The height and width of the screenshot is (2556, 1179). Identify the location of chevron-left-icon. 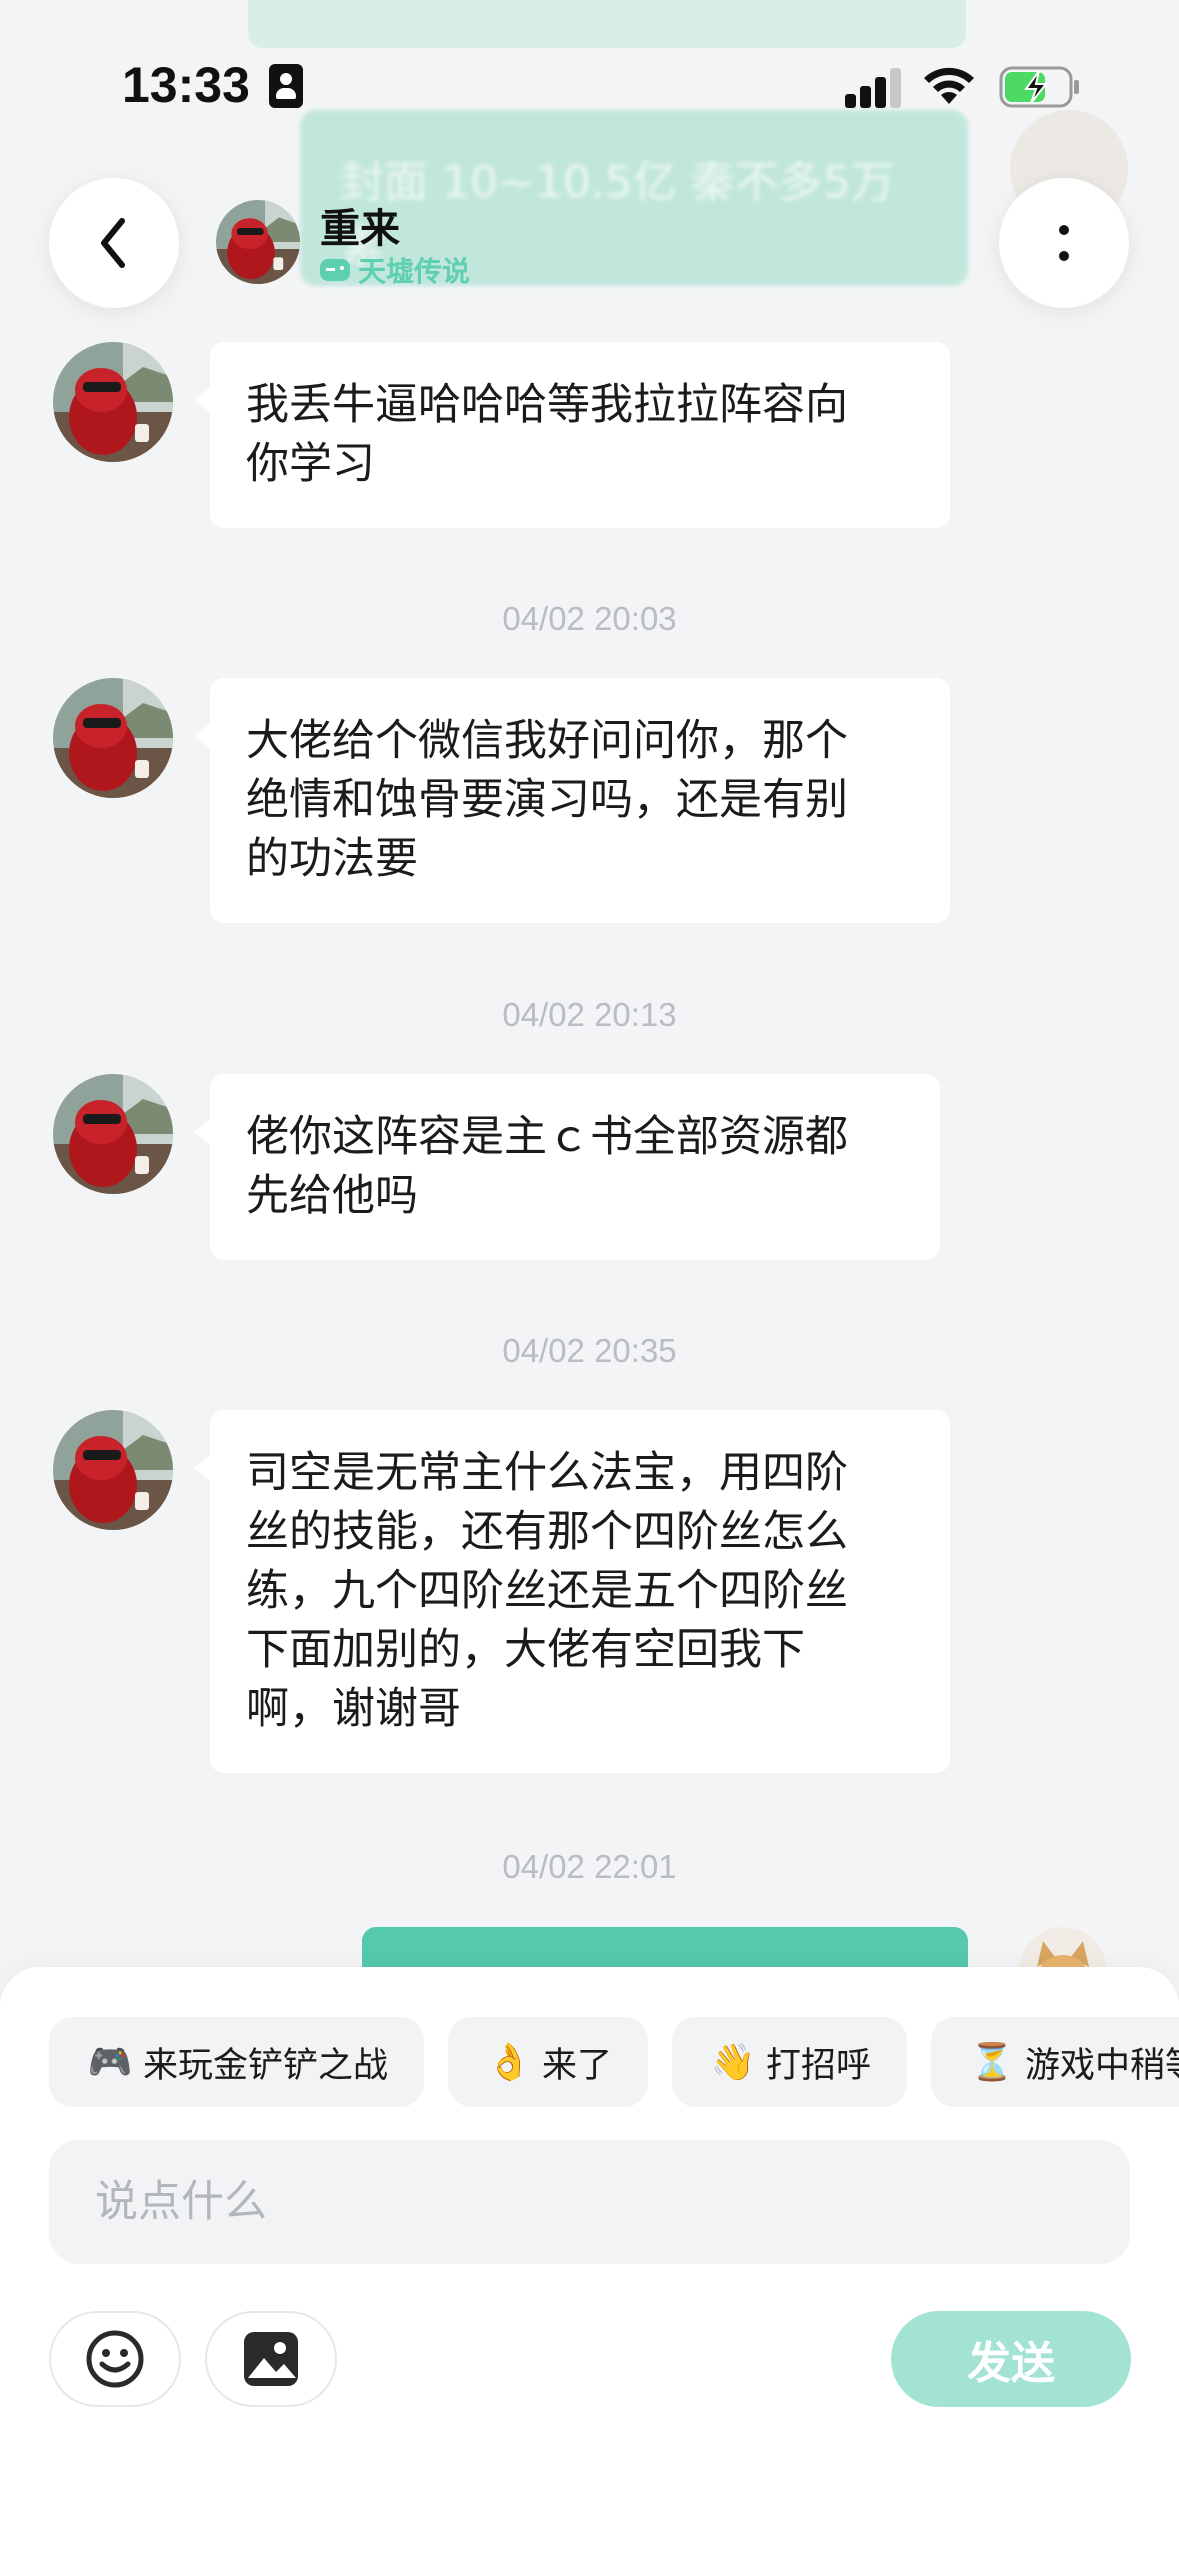
(113, 243).